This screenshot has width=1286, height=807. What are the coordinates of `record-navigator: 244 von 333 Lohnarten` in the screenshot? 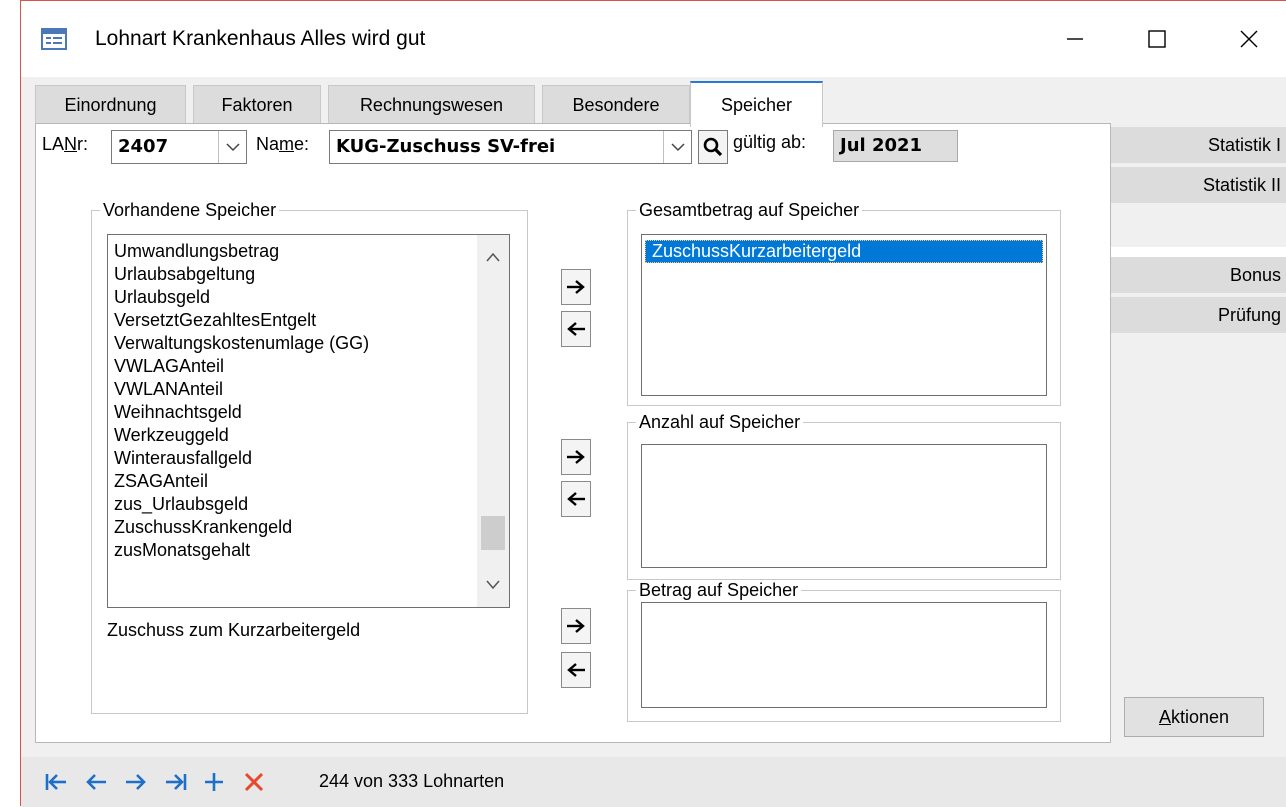 It's located at (653, 782).